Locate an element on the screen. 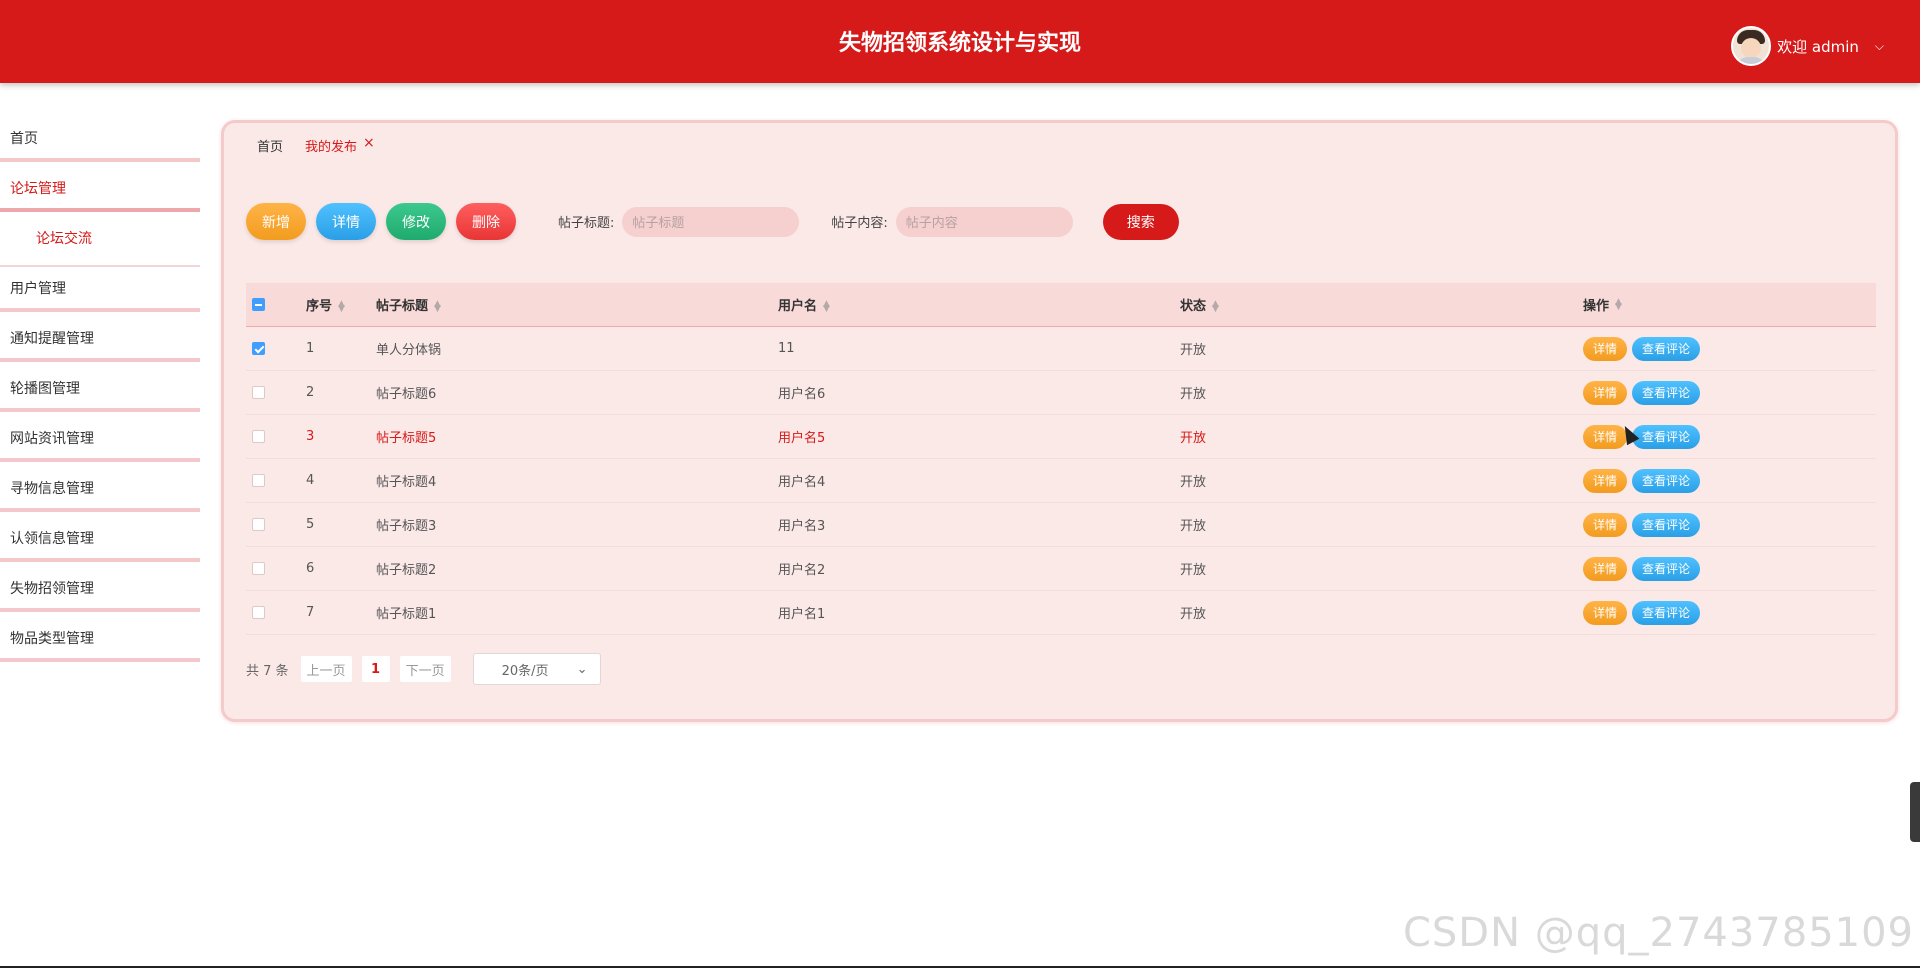 The width and height of the screenshot is (1920, 968). prev-page-button: 上一页 is located at coordinates (326, 669).